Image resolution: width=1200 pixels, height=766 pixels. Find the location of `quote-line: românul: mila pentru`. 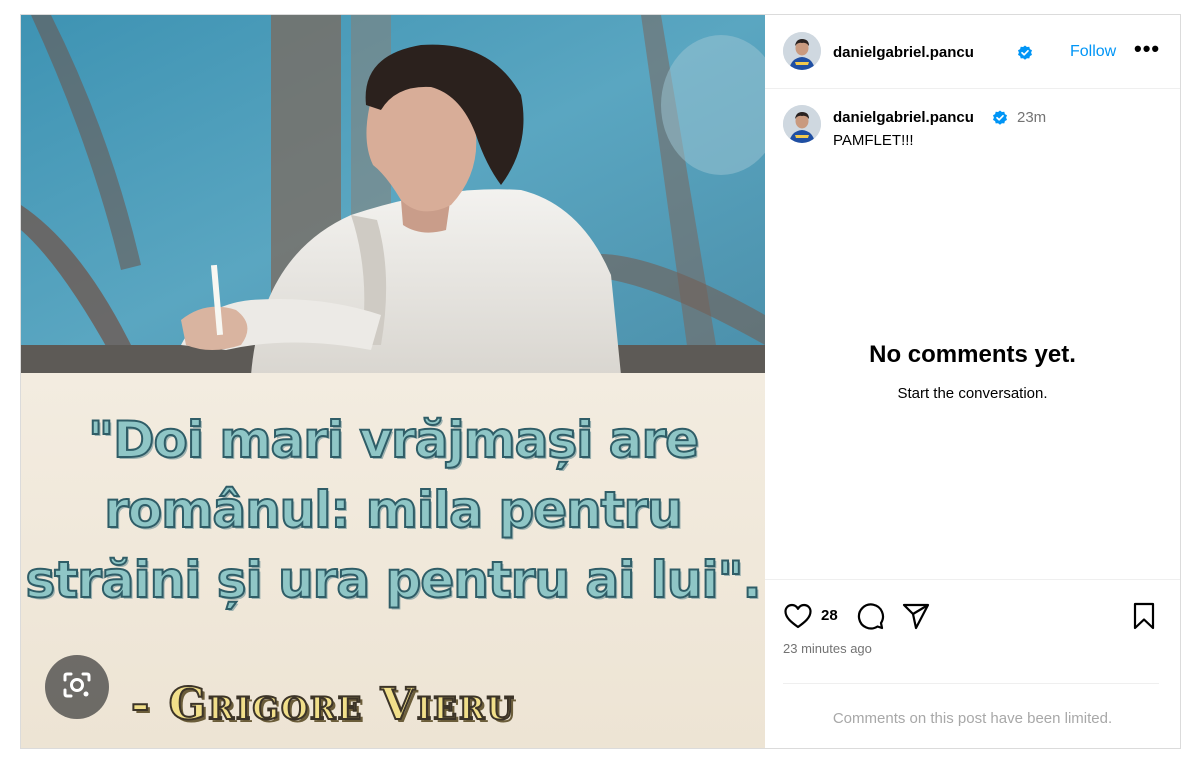

quote-line: românul: mila pentru is located at coordinates (393, 510).